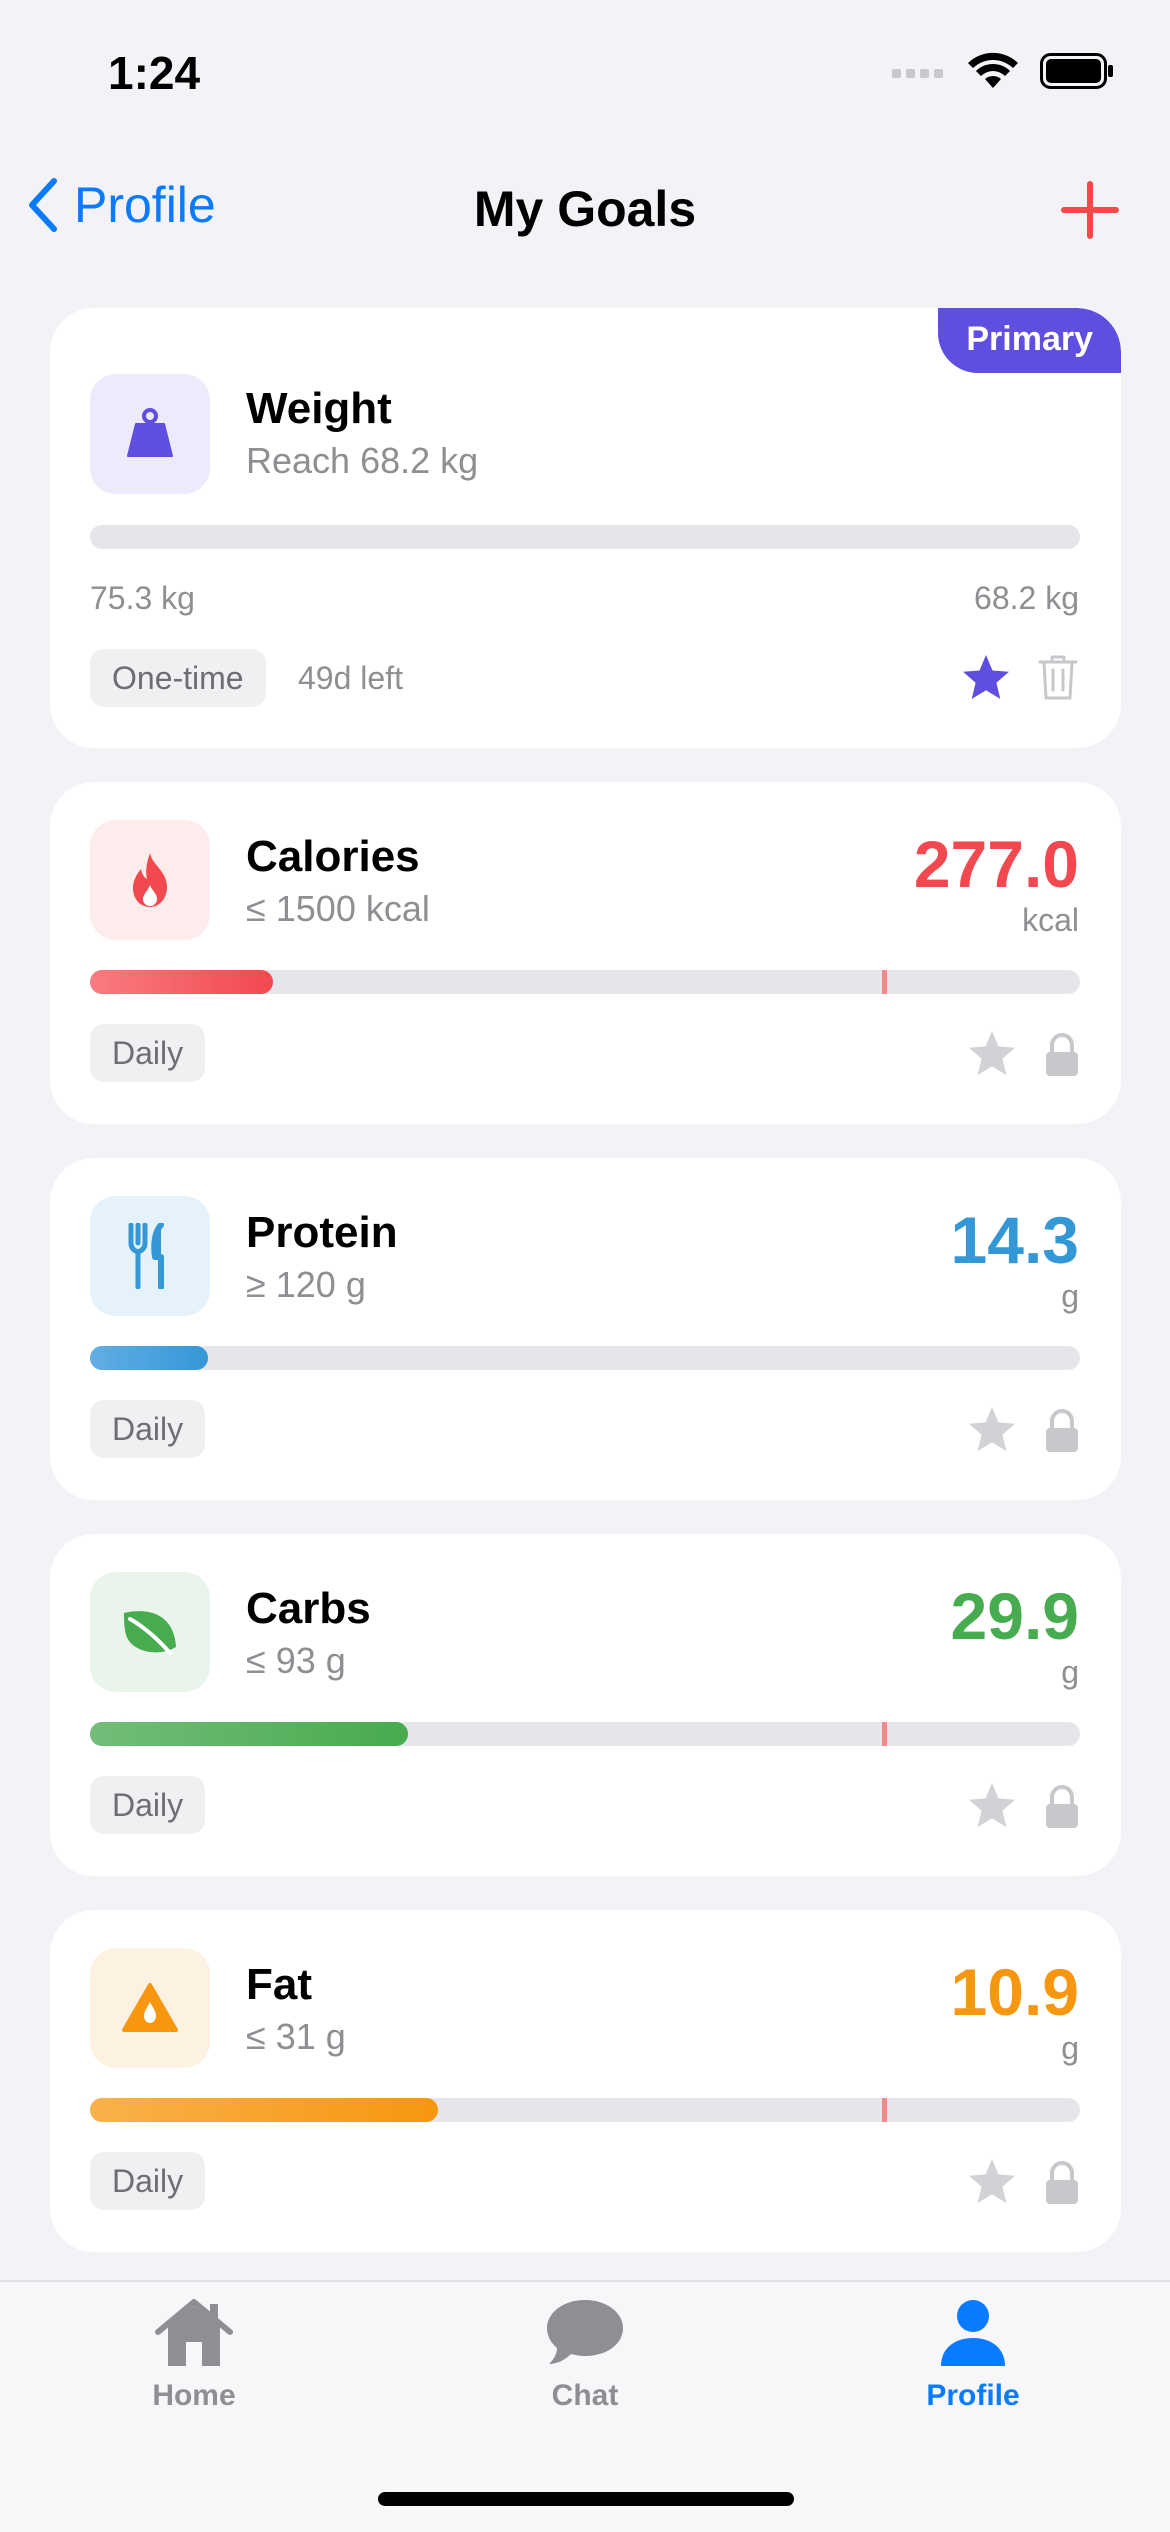 The width and height of the screenshot is (1170, 2532). What do you see at coordinates (585, 2332) in the screenshot?
I see `chat-bubble-icon` at bounding box center [585, 2332].